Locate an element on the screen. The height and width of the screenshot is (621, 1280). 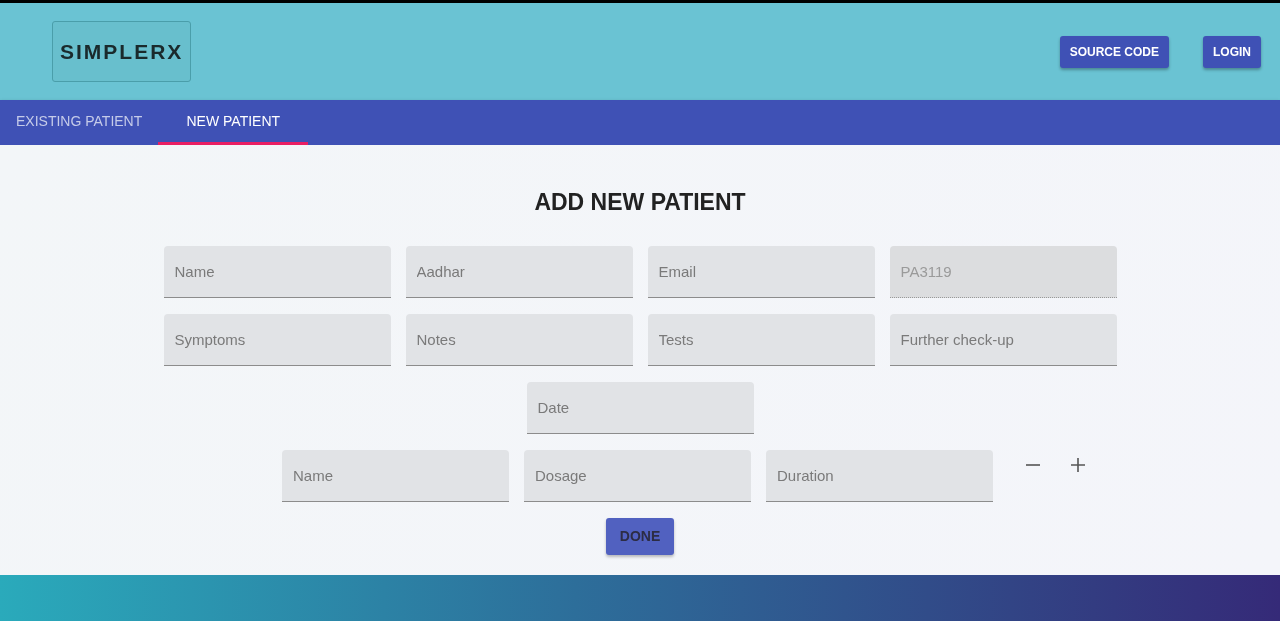
input-field: Aadhar is located at coordinates (519, 271).